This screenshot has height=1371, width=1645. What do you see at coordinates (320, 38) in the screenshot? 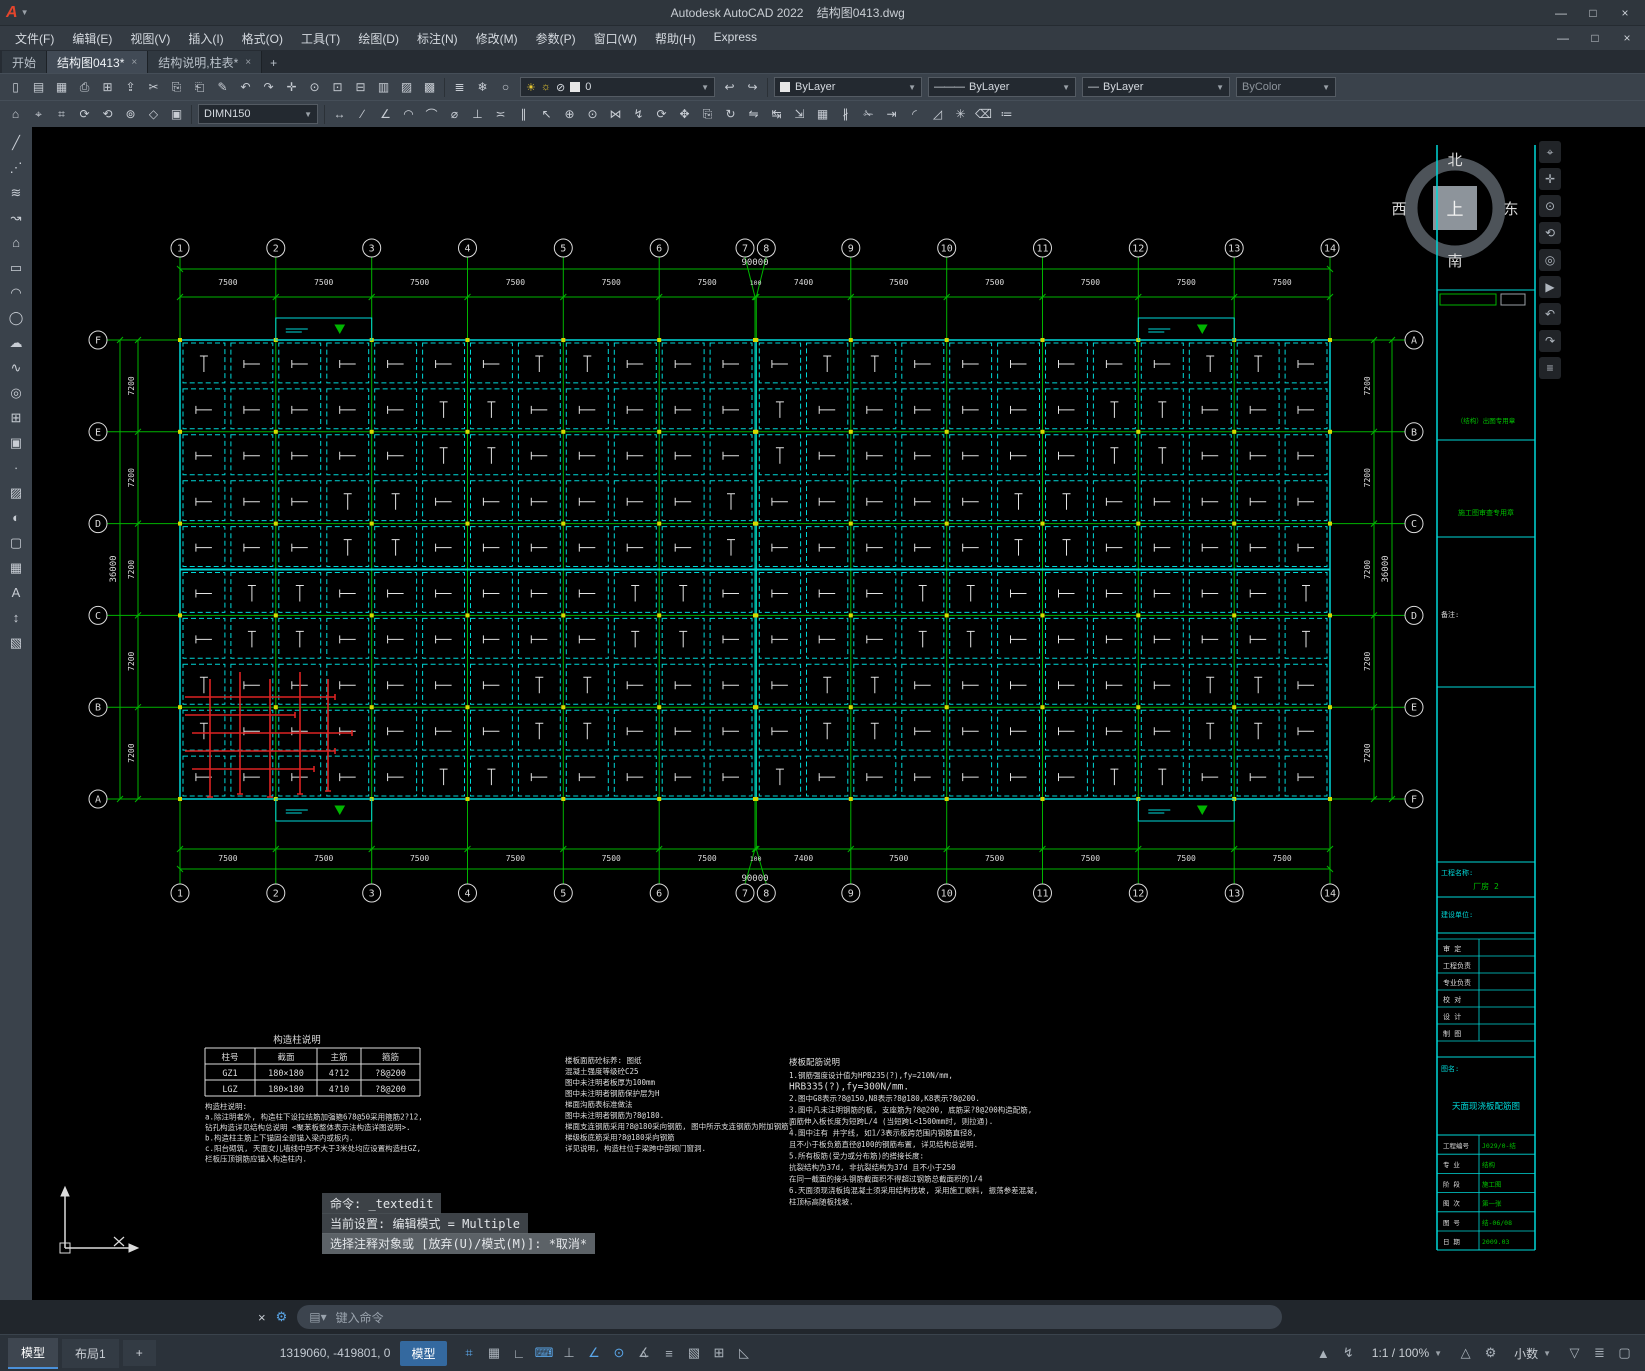
I see `menu-item-5: 工具(T)` at bounding box center [320, 38].